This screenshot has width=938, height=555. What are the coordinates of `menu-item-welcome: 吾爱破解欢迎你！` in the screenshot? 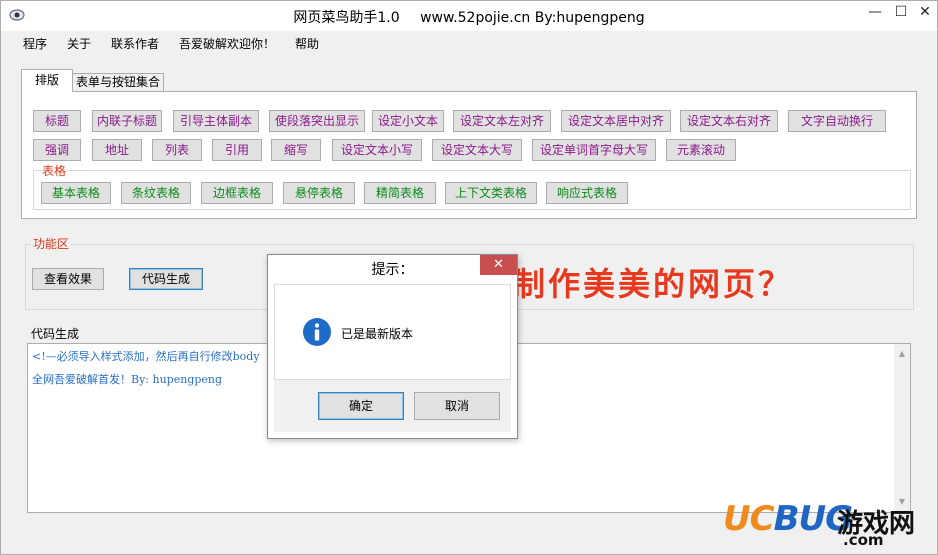 It's located at (227, 43).